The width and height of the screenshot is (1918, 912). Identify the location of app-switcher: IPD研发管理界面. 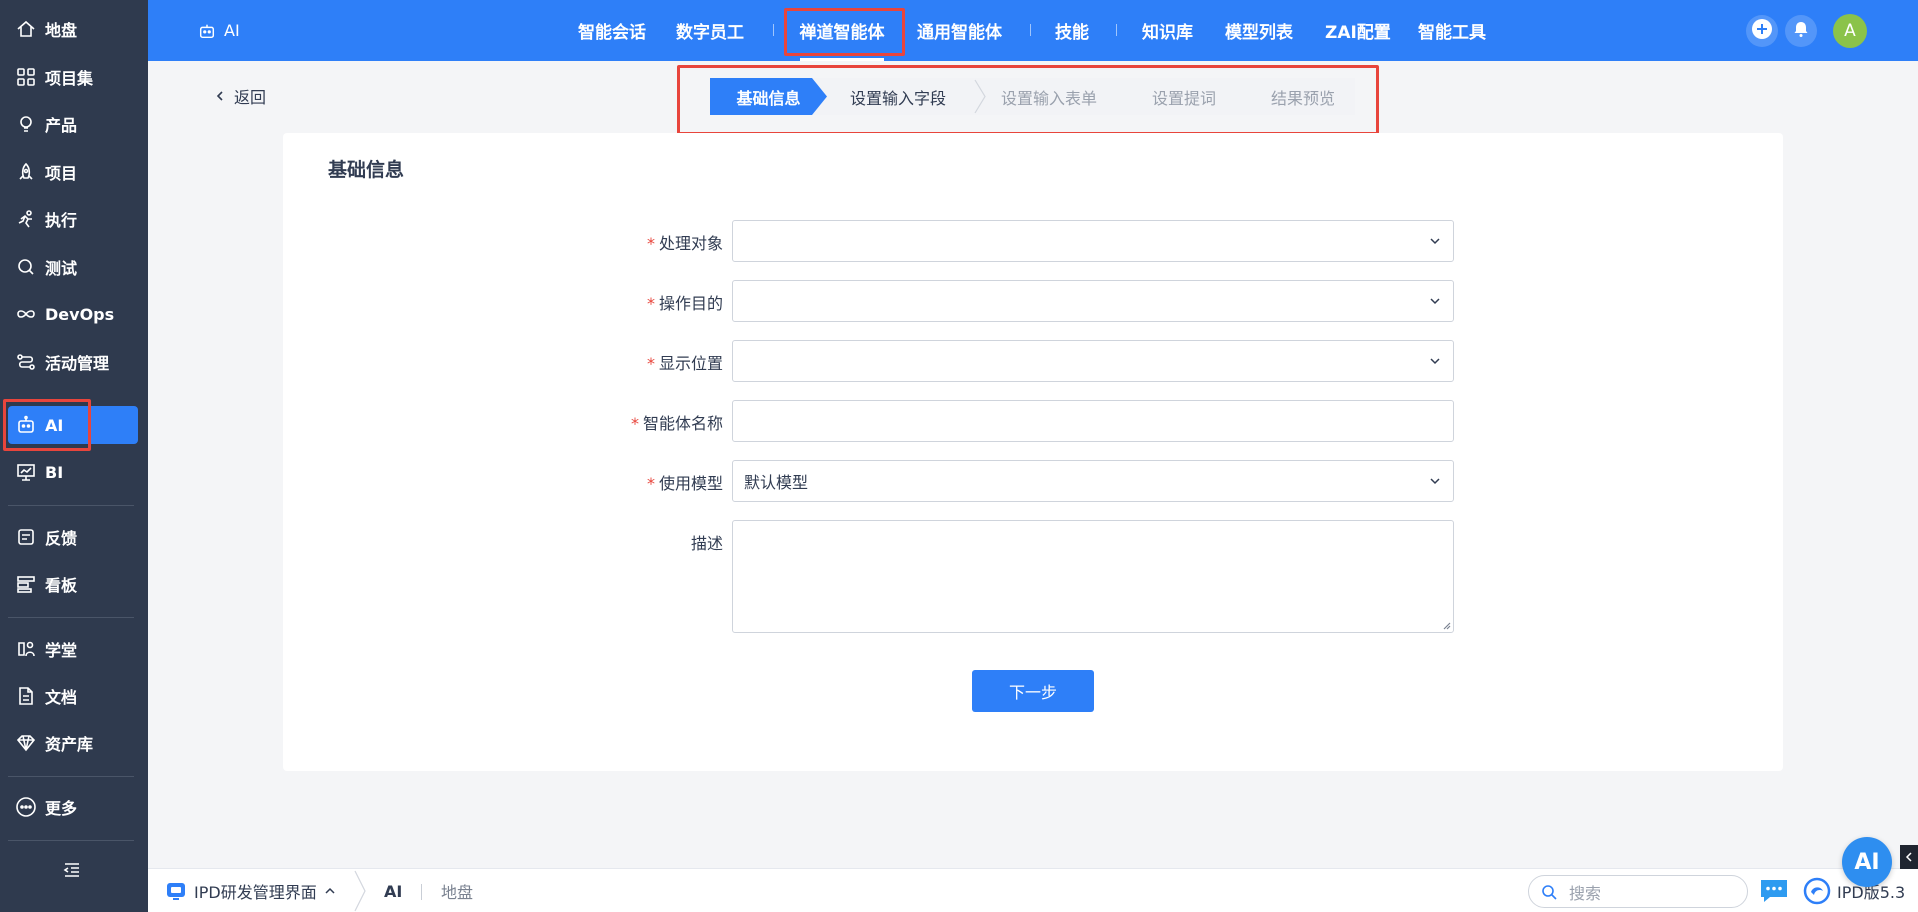
(250, 890).